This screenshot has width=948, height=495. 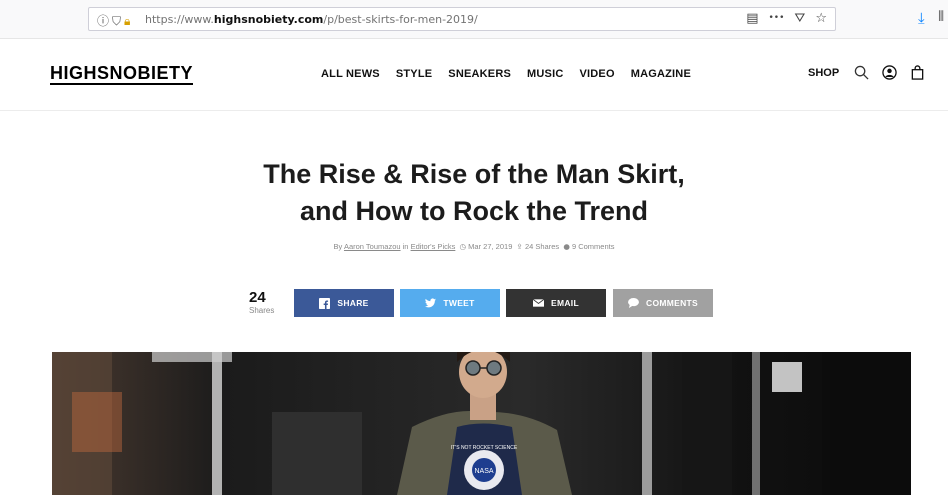 I want to click on comments-button: COMMENTS, so click(x=663, y=303).